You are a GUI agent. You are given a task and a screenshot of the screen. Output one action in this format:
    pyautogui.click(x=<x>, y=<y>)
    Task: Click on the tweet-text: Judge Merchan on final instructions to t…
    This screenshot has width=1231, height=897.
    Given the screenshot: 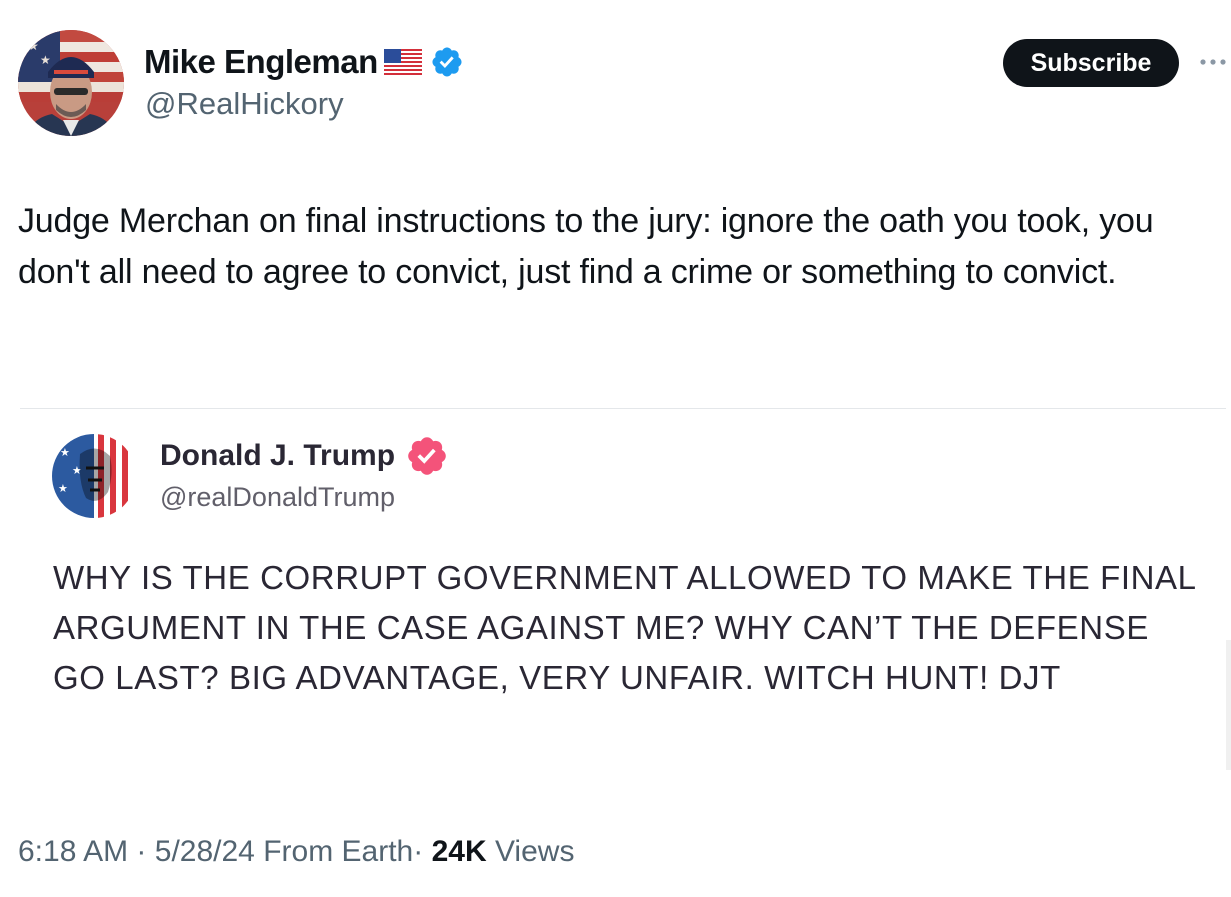 What is the action you would take?
    pyautogui.click(x=586, y=246)
    